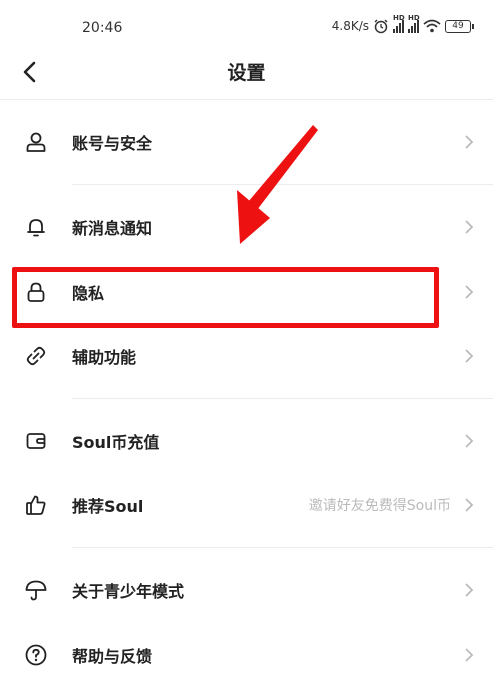 The image size is (493, 676). Describe the element at coordinates (246, 99) in the screenshot. I see `nav-divider` at that location.